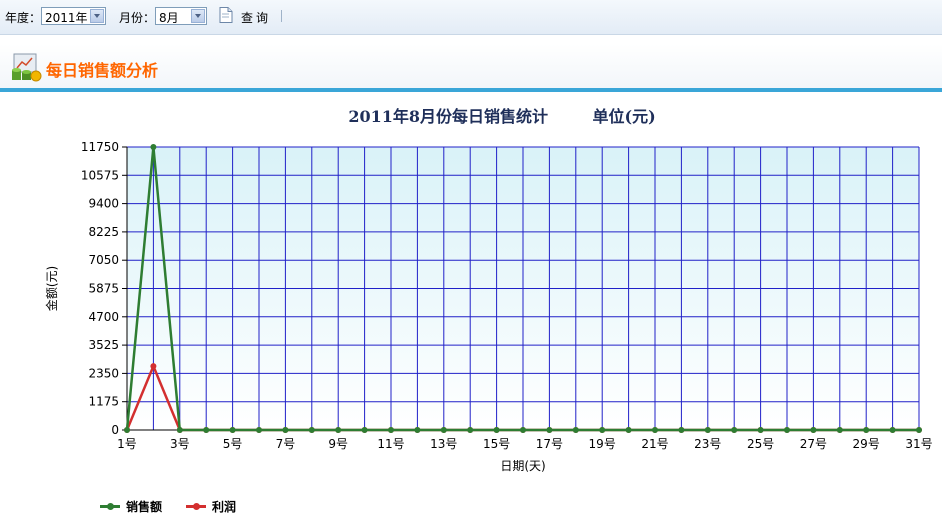 Image resolution: width=942 pixels, height=518 pixels. What do you see at coordinates (103, 317) in the screenshot?
I see `y-tick-label: 4700` at bounding box center [103, 317].